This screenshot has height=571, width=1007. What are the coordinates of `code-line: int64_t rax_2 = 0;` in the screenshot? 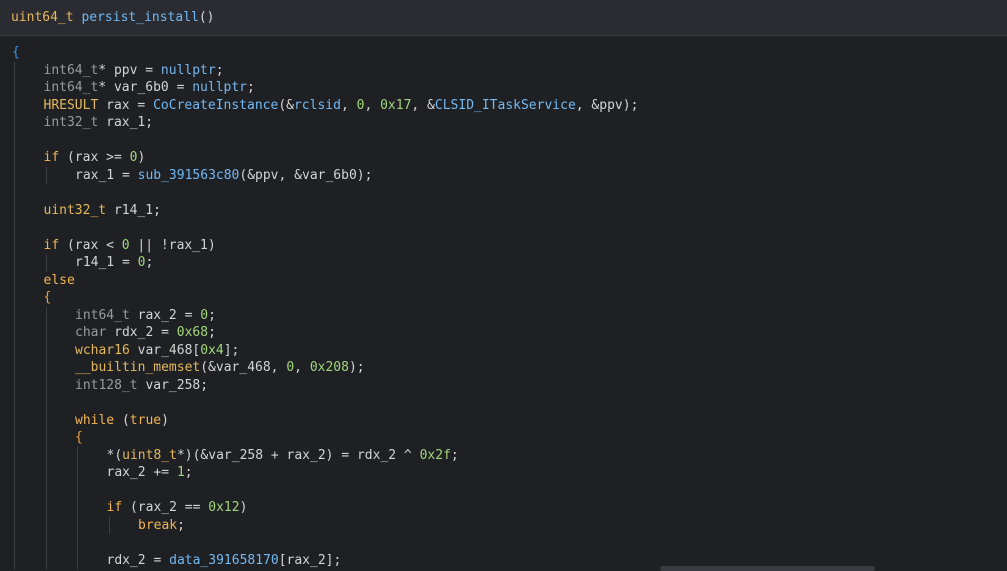 It's located at (145, 316).